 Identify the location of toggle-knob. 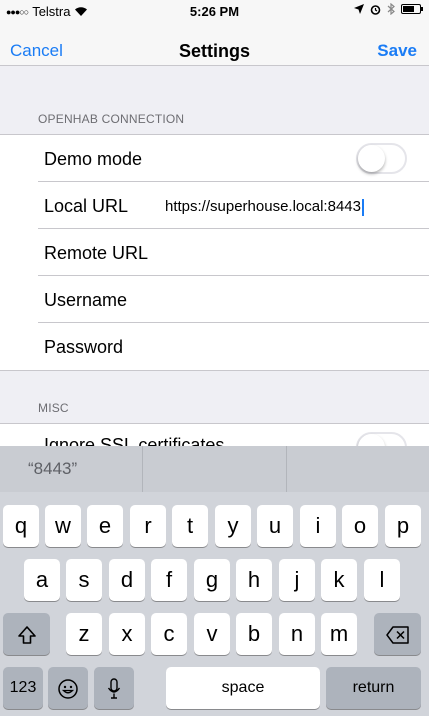
(371, 158).